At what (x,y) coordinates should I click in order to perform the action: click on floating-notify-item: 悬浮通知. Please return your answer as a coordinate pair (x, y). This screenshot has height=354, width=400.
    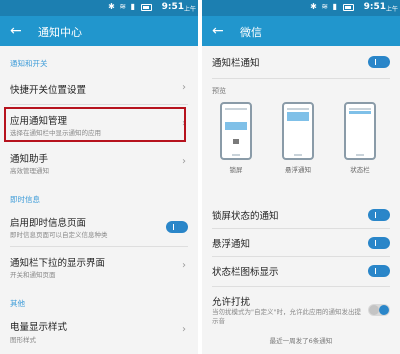
    Looking at the image, I should click on (301, 243).